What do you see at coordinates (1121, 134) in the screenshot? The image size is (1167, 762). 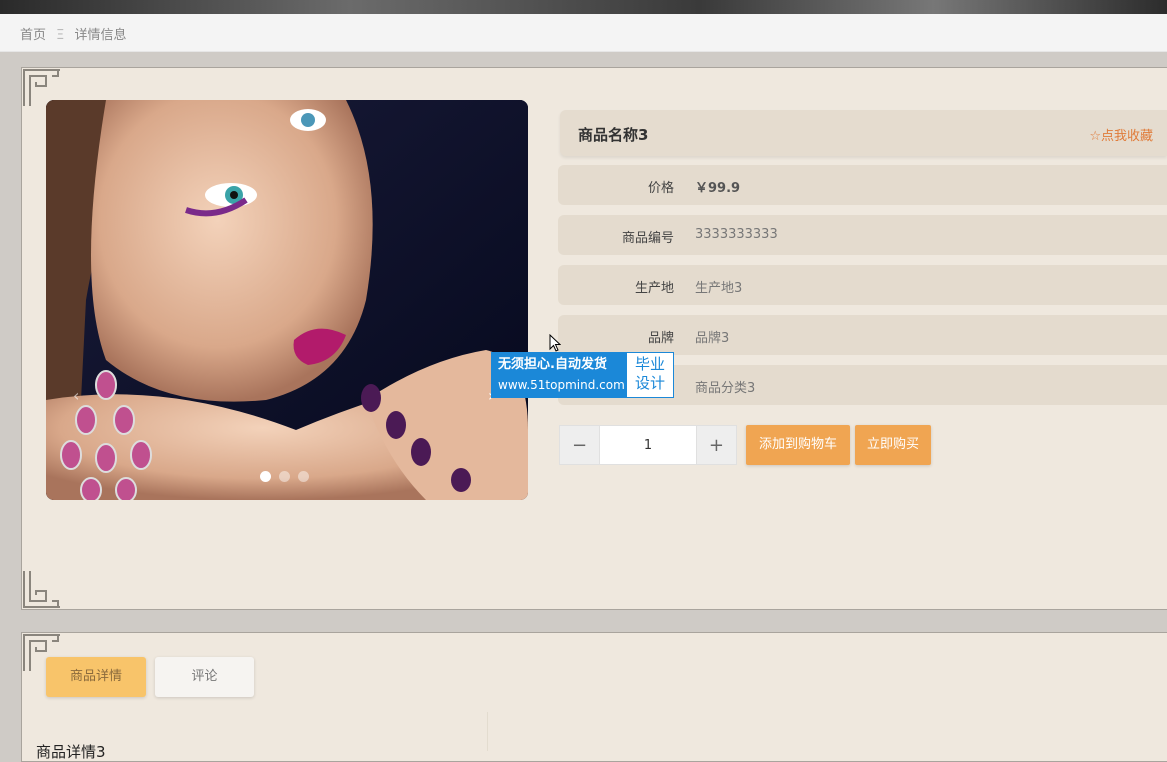 I see `favorite-link: ☆点我收藏` at bounding box center [1121, 134].